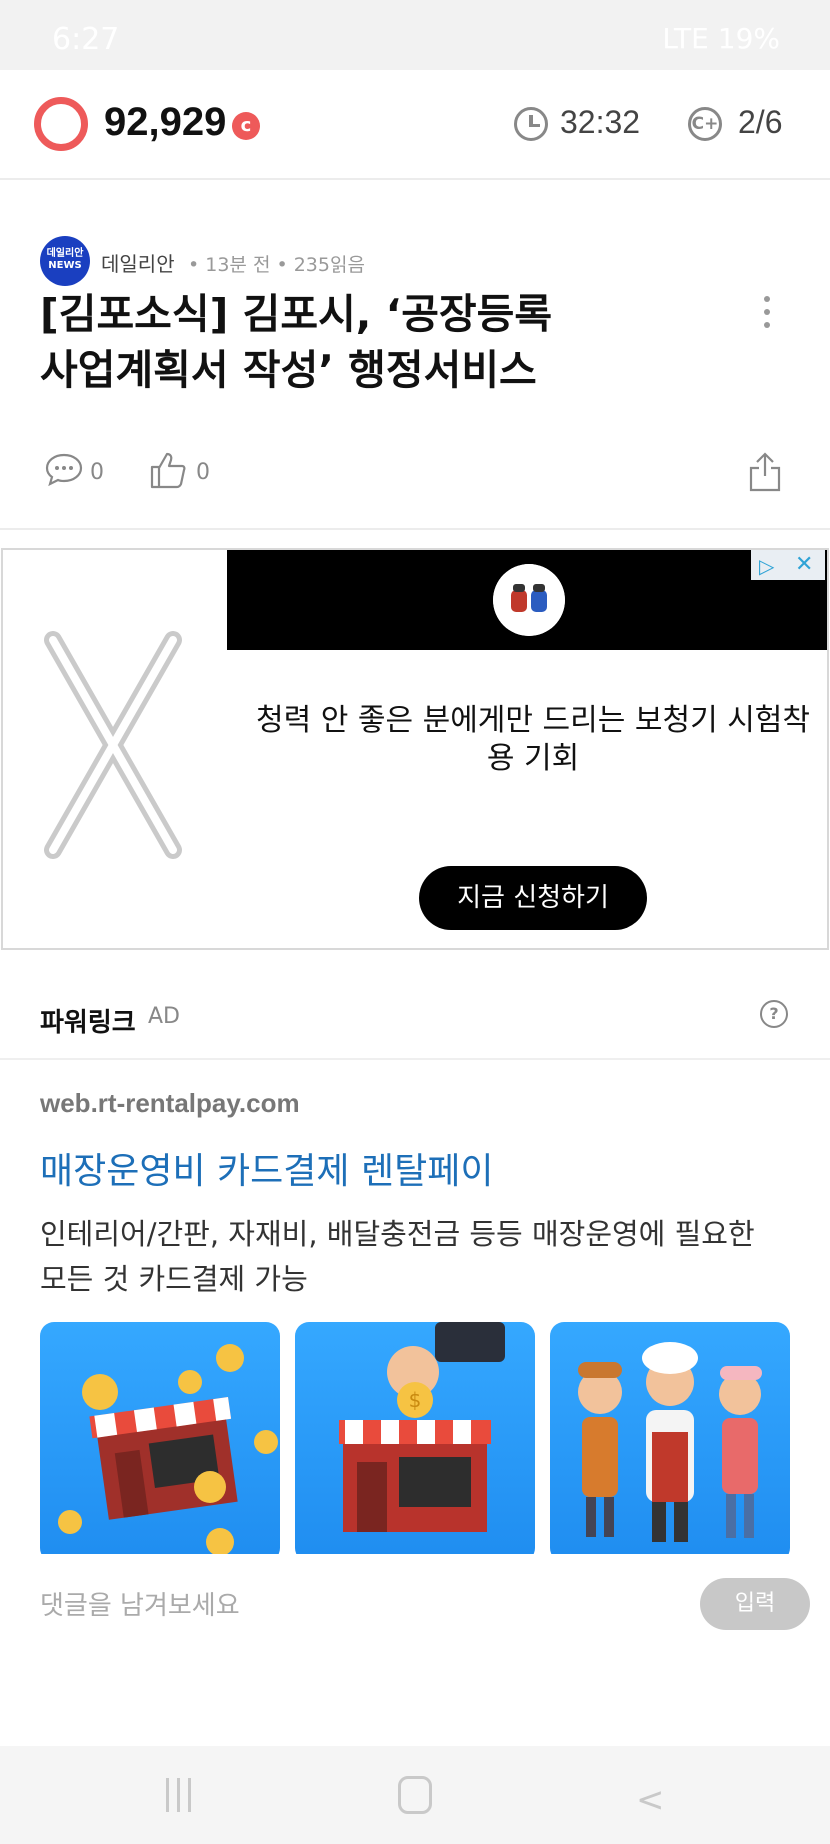 This screenshot has height=1844, width=830. I want to click on home-icon, so click(415, 1795).